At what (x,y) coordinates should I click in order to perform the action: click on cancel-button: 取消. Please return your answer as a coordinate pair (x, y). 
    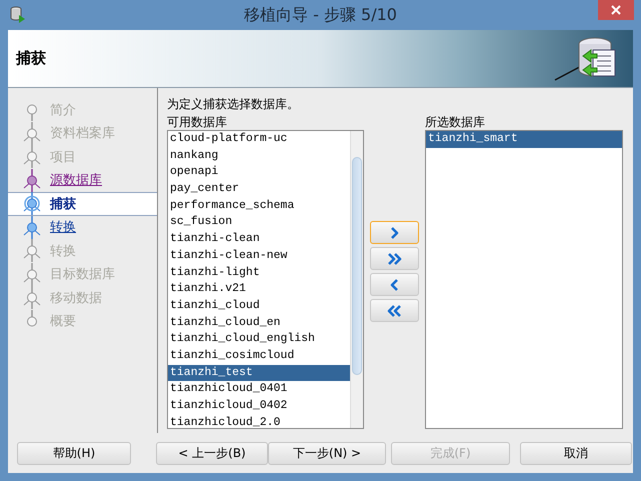
    Looking at the image, I should click on (576, 453).